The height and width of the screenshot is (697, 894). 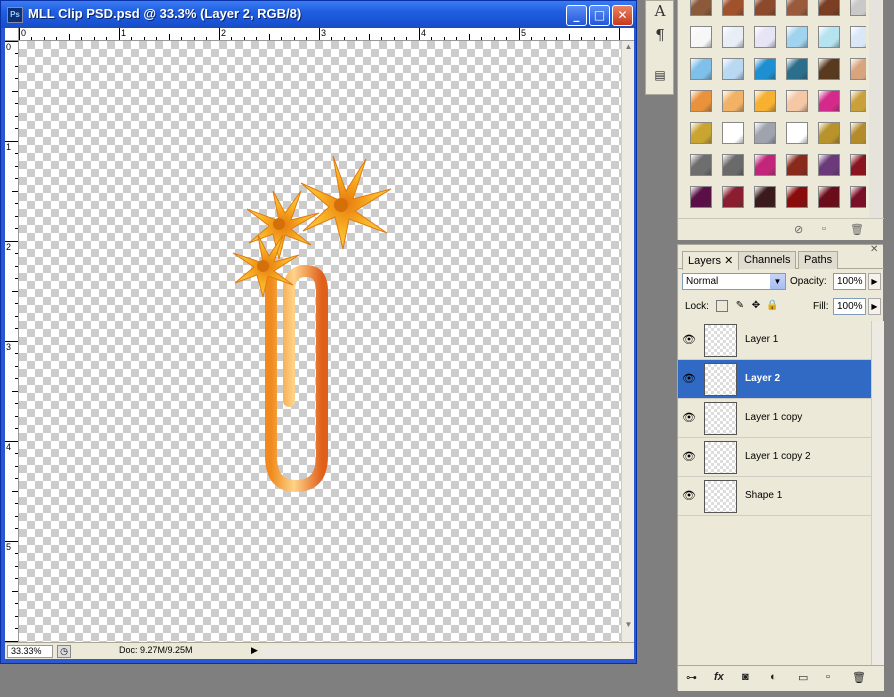 What do you see at coordinates (774, 379) in the screenshot?
I see `layer-row-selected: 👁 Layer 2` at bounding box center [774, 379].